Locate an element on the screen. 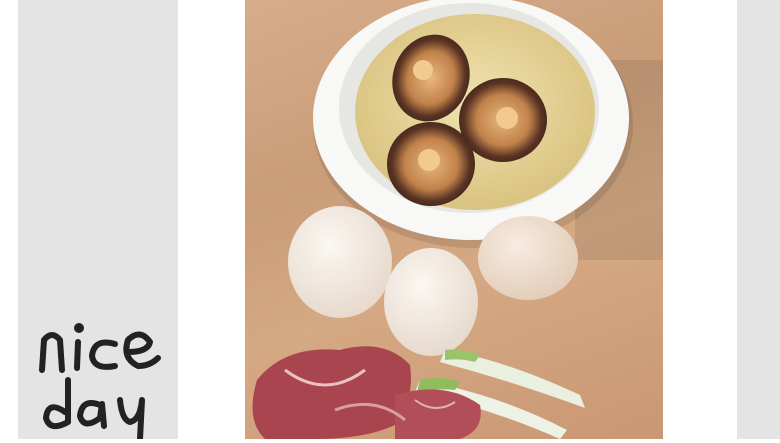  right-gray-panel is located at coordinates (758, 219).